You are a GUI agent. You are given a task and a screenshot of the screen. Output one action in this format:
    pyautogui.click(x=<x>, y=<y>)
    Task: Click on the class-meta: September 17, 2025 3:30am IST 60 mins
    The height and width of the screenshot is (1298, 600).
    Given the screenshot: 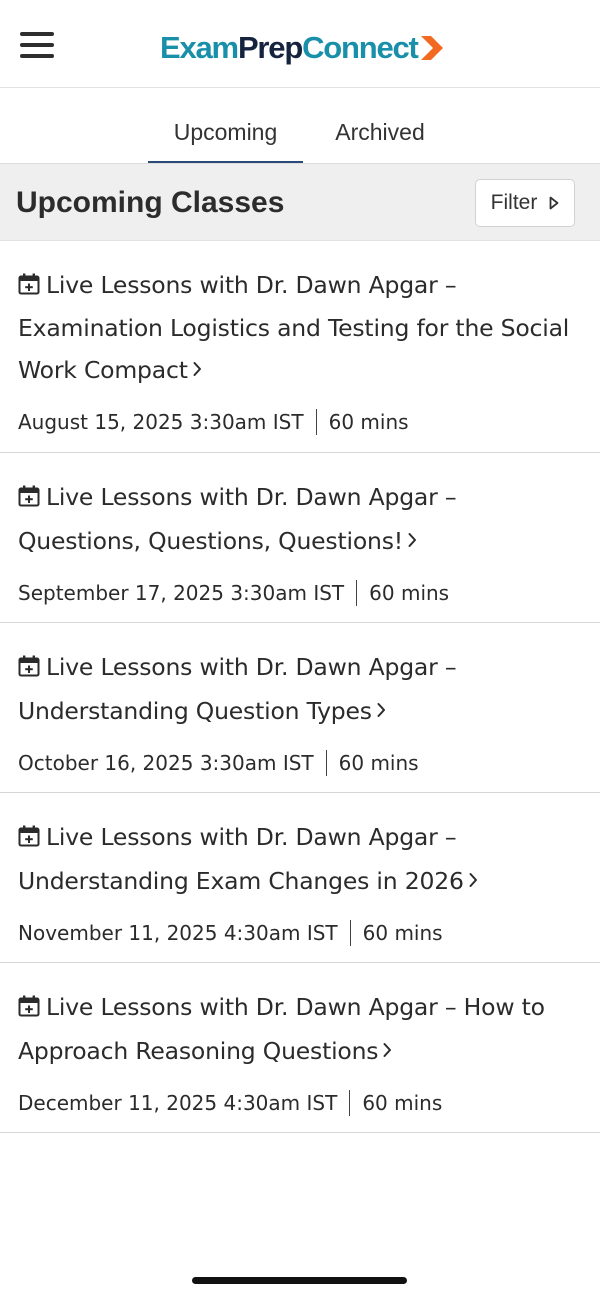 What is the action you would take?
    pyautogui.click(x=233, y=593)
    